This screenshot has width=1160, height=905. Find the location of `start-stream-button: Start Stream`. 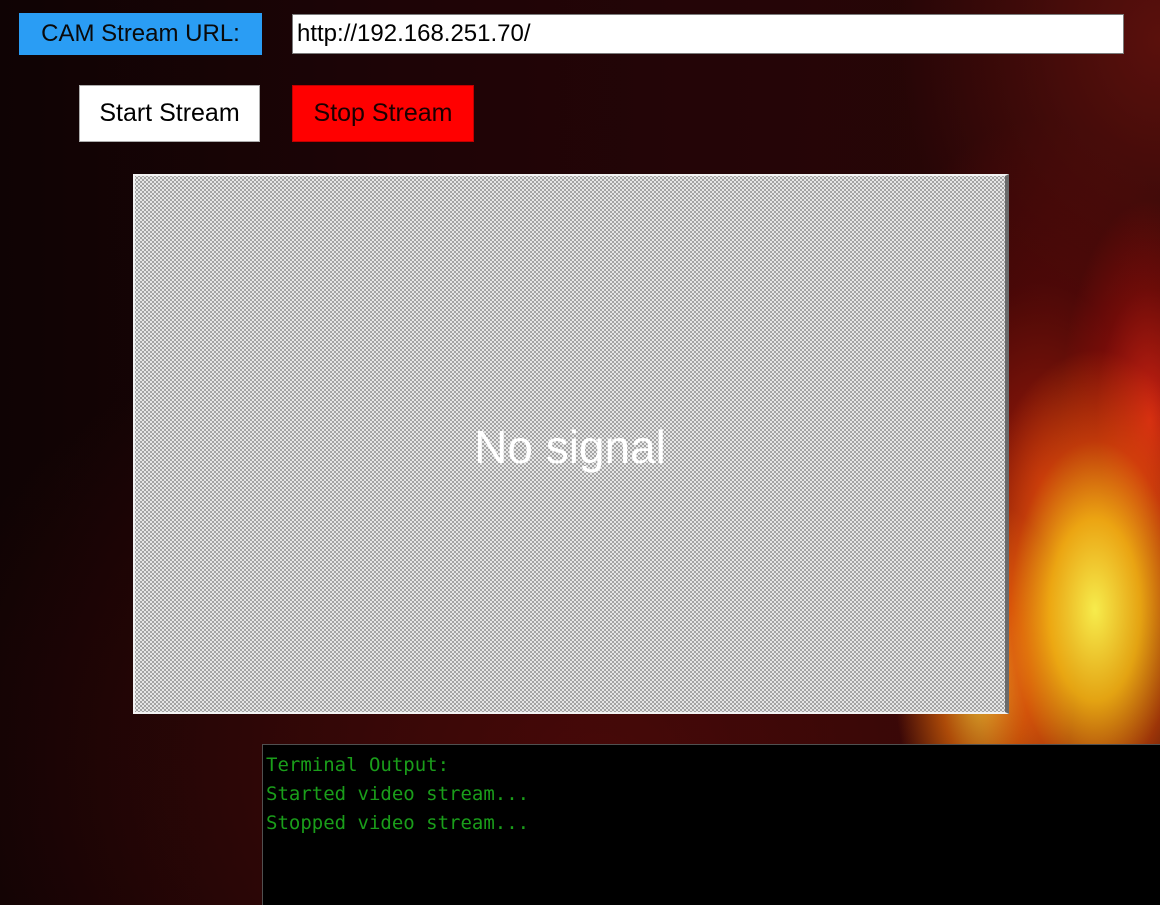

start-stream-button: Start Stream is located at coordinates (169, 113).